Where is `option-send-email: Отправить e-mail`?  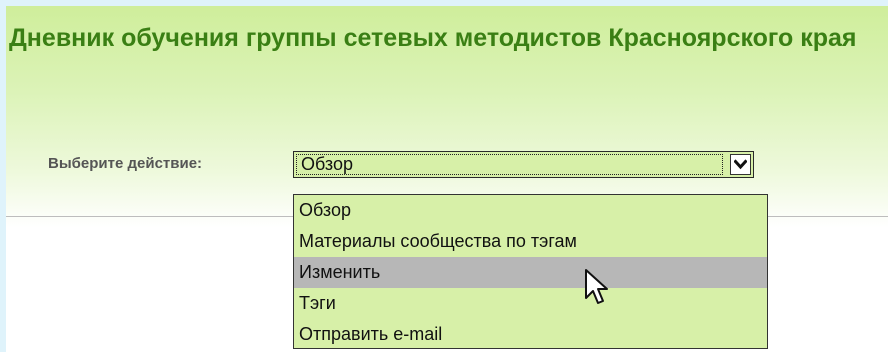
option-send-email: Отправить e-mail is located at coordinates (530, 334).